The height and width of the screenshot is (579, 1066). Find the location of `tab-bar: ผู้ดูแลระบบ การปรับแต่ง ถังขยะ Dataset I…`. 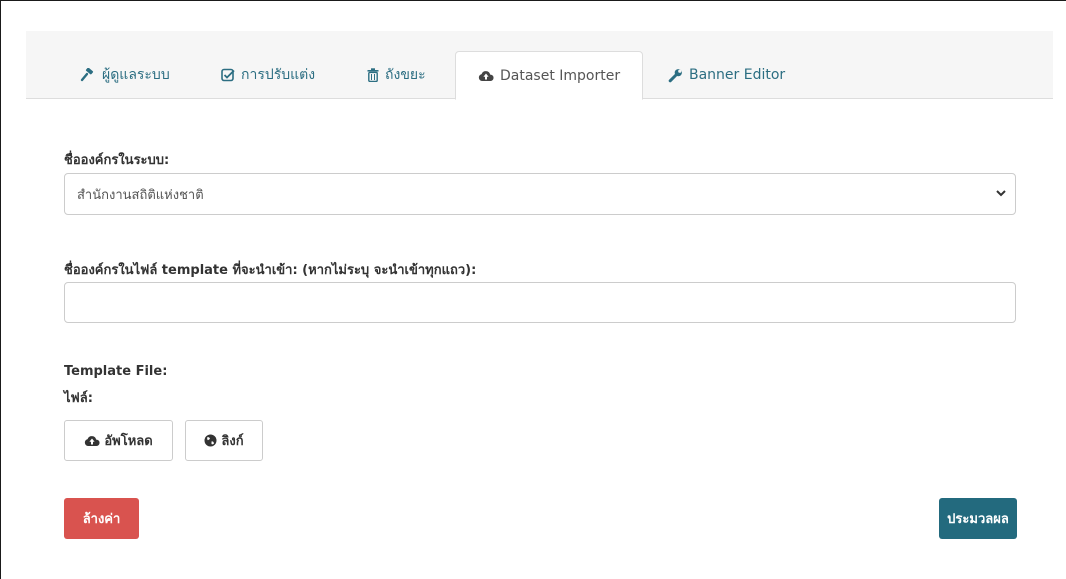

tab-bar: ผู้ดูแลระบบ การปรับแต่ง ถังขยะ Dataset I… is located at coordinates (539, 65).